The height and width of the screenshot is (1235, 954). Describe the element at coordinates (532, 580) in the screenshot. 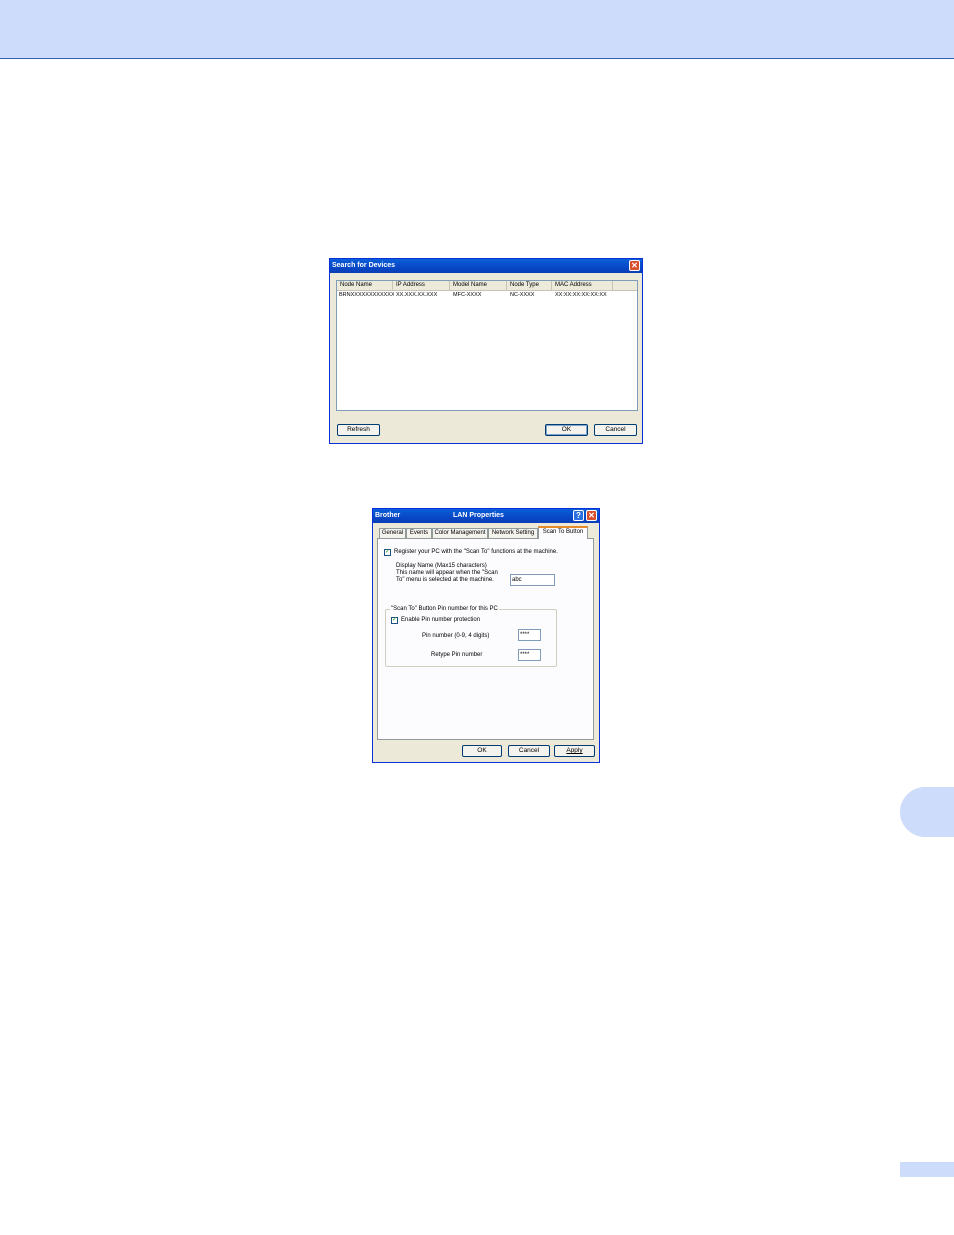

I see `display-name-input: abc` at that location.